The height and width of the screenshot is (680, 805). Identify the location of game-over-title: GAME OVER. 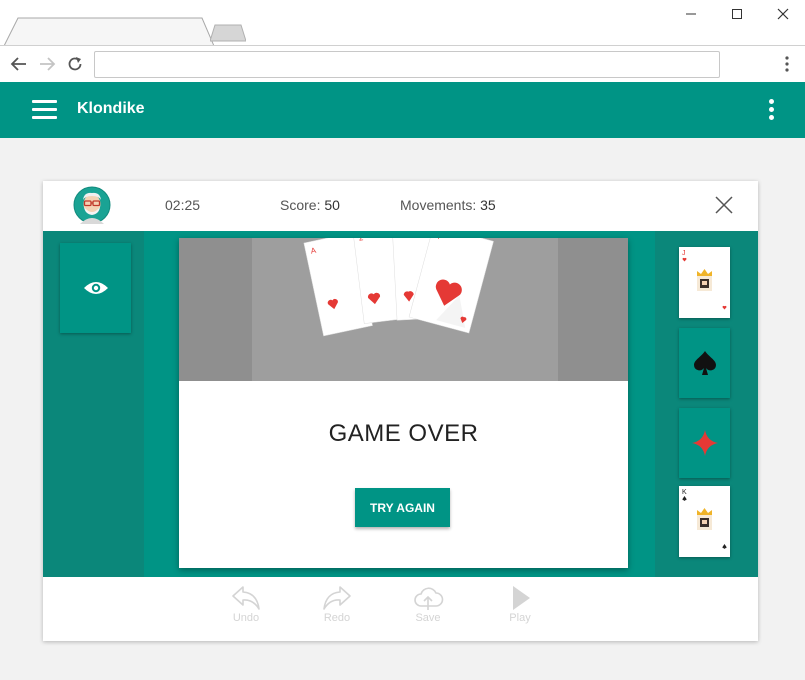
(403, 433).